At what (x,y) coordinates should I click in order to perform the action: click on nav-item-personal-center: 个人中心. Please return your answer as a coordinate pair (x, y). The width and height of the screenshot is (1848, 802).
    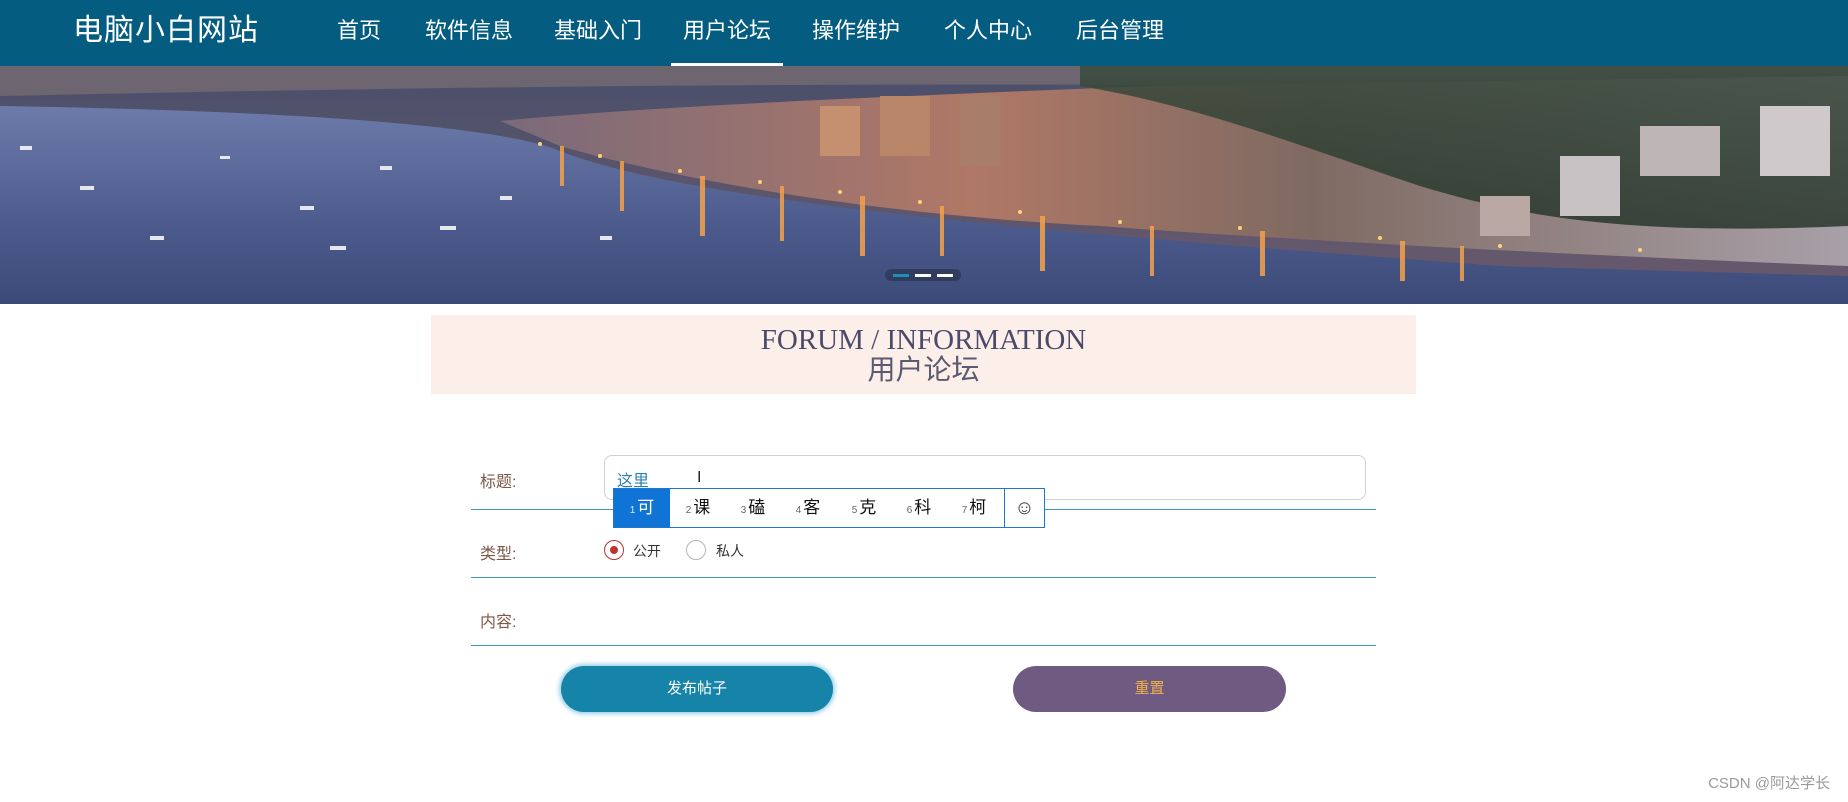
    Looking at the image, I should click on (988, 40).